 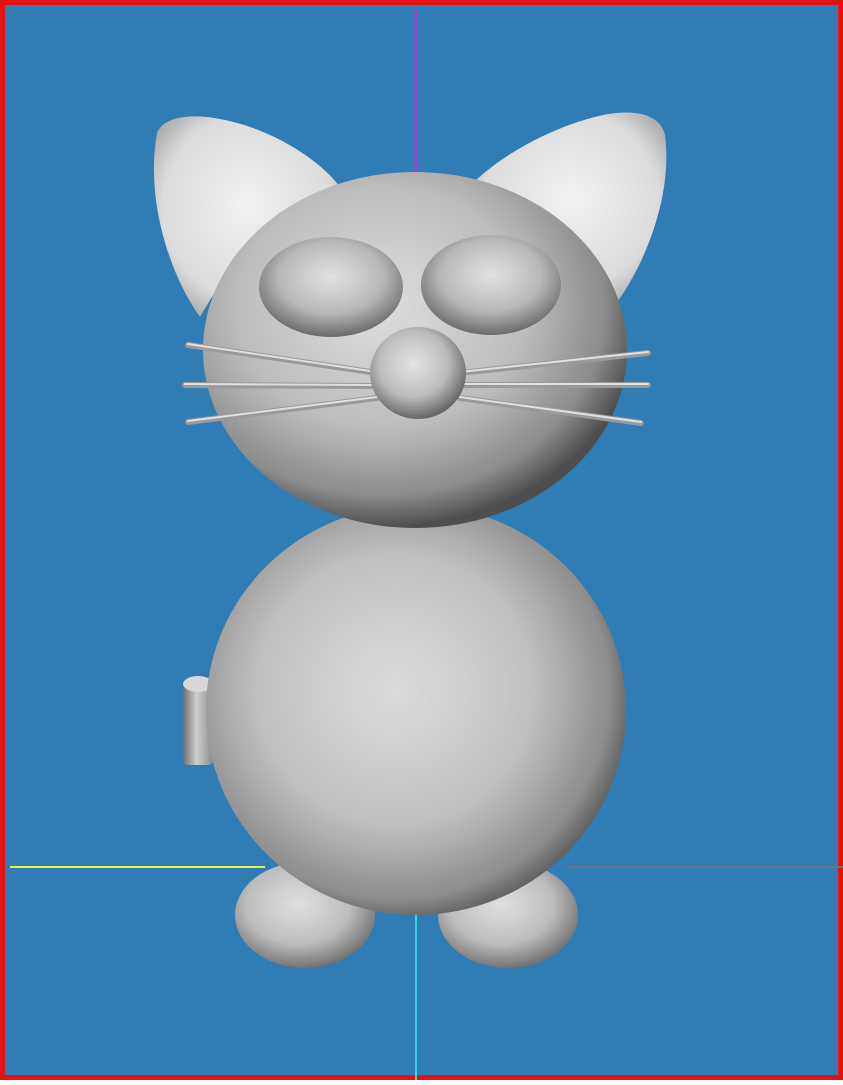 I want to click on eye-left, so click(x=331, y=287).